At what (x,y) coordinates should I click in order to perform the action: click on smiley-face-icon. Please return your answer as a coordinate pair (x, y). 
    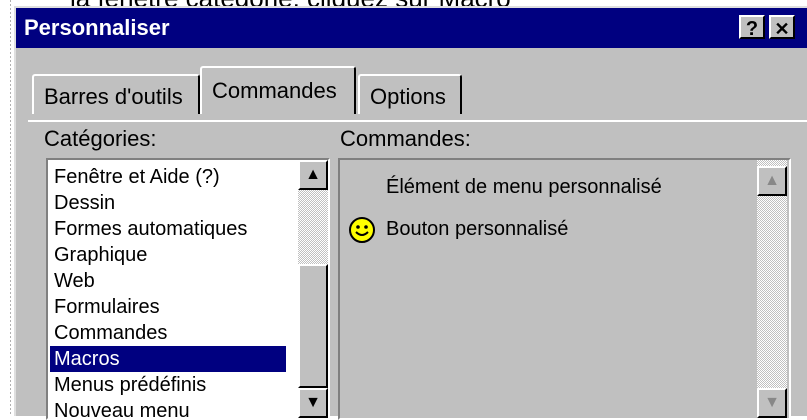
    Looking at the image, I should click on (362, 230).